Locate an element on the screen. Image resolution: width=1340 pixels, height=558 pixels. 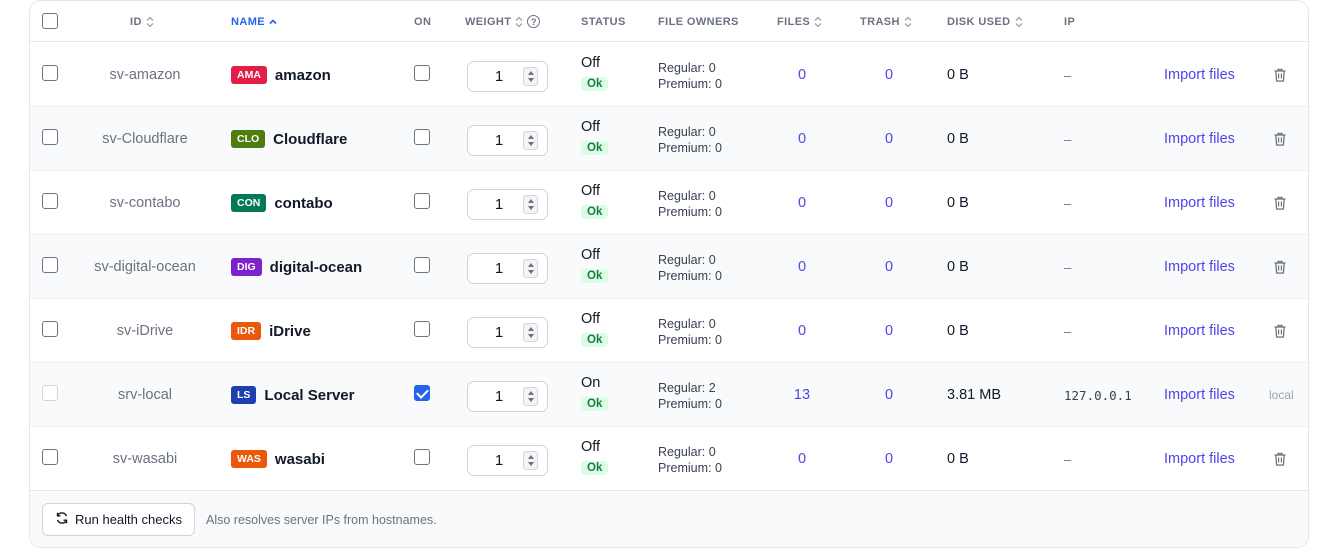
files-count-link: 13 is located at coordinates (802, 395).